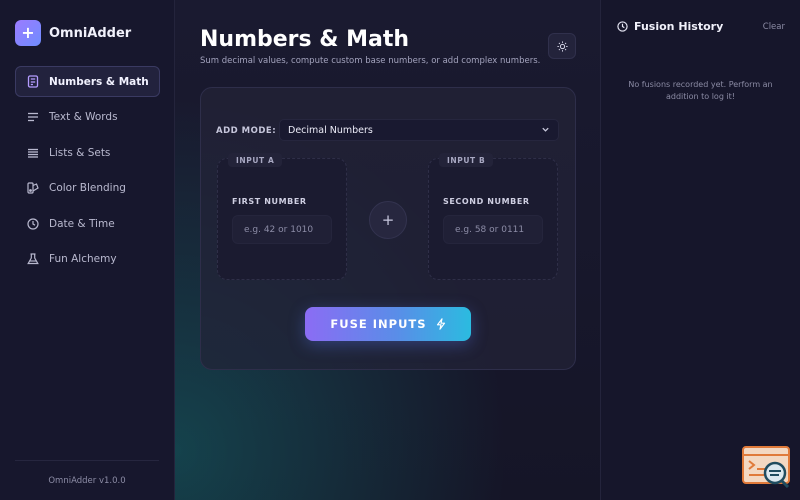 The height and width of the screenshot is (500, 800). I want to click on clear-history-button: Clear, so click(774, 27).